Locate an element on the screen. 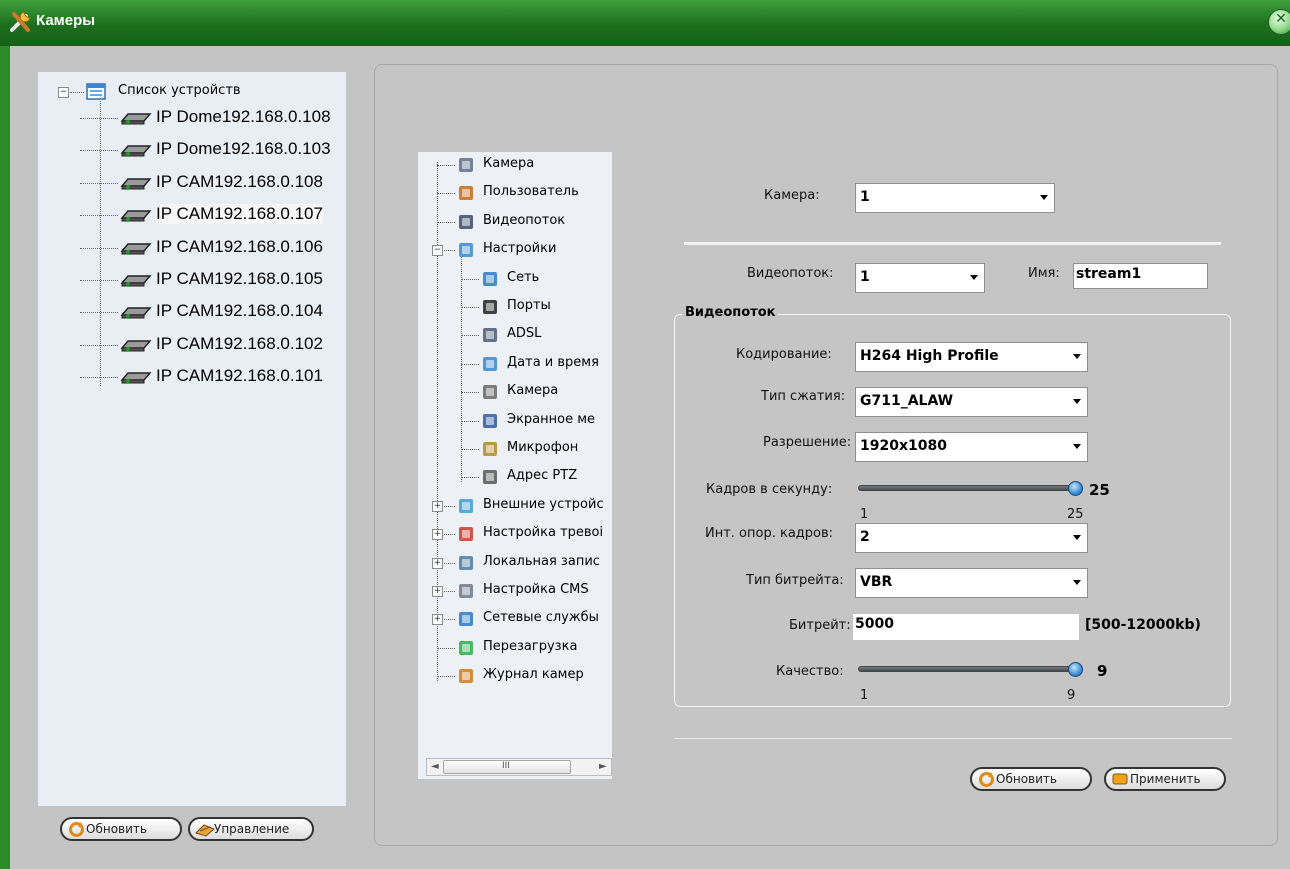 The width and height of the screenshot is (1290, 869). compression-select: G711_ALAW is located at coordinates (971, 402).